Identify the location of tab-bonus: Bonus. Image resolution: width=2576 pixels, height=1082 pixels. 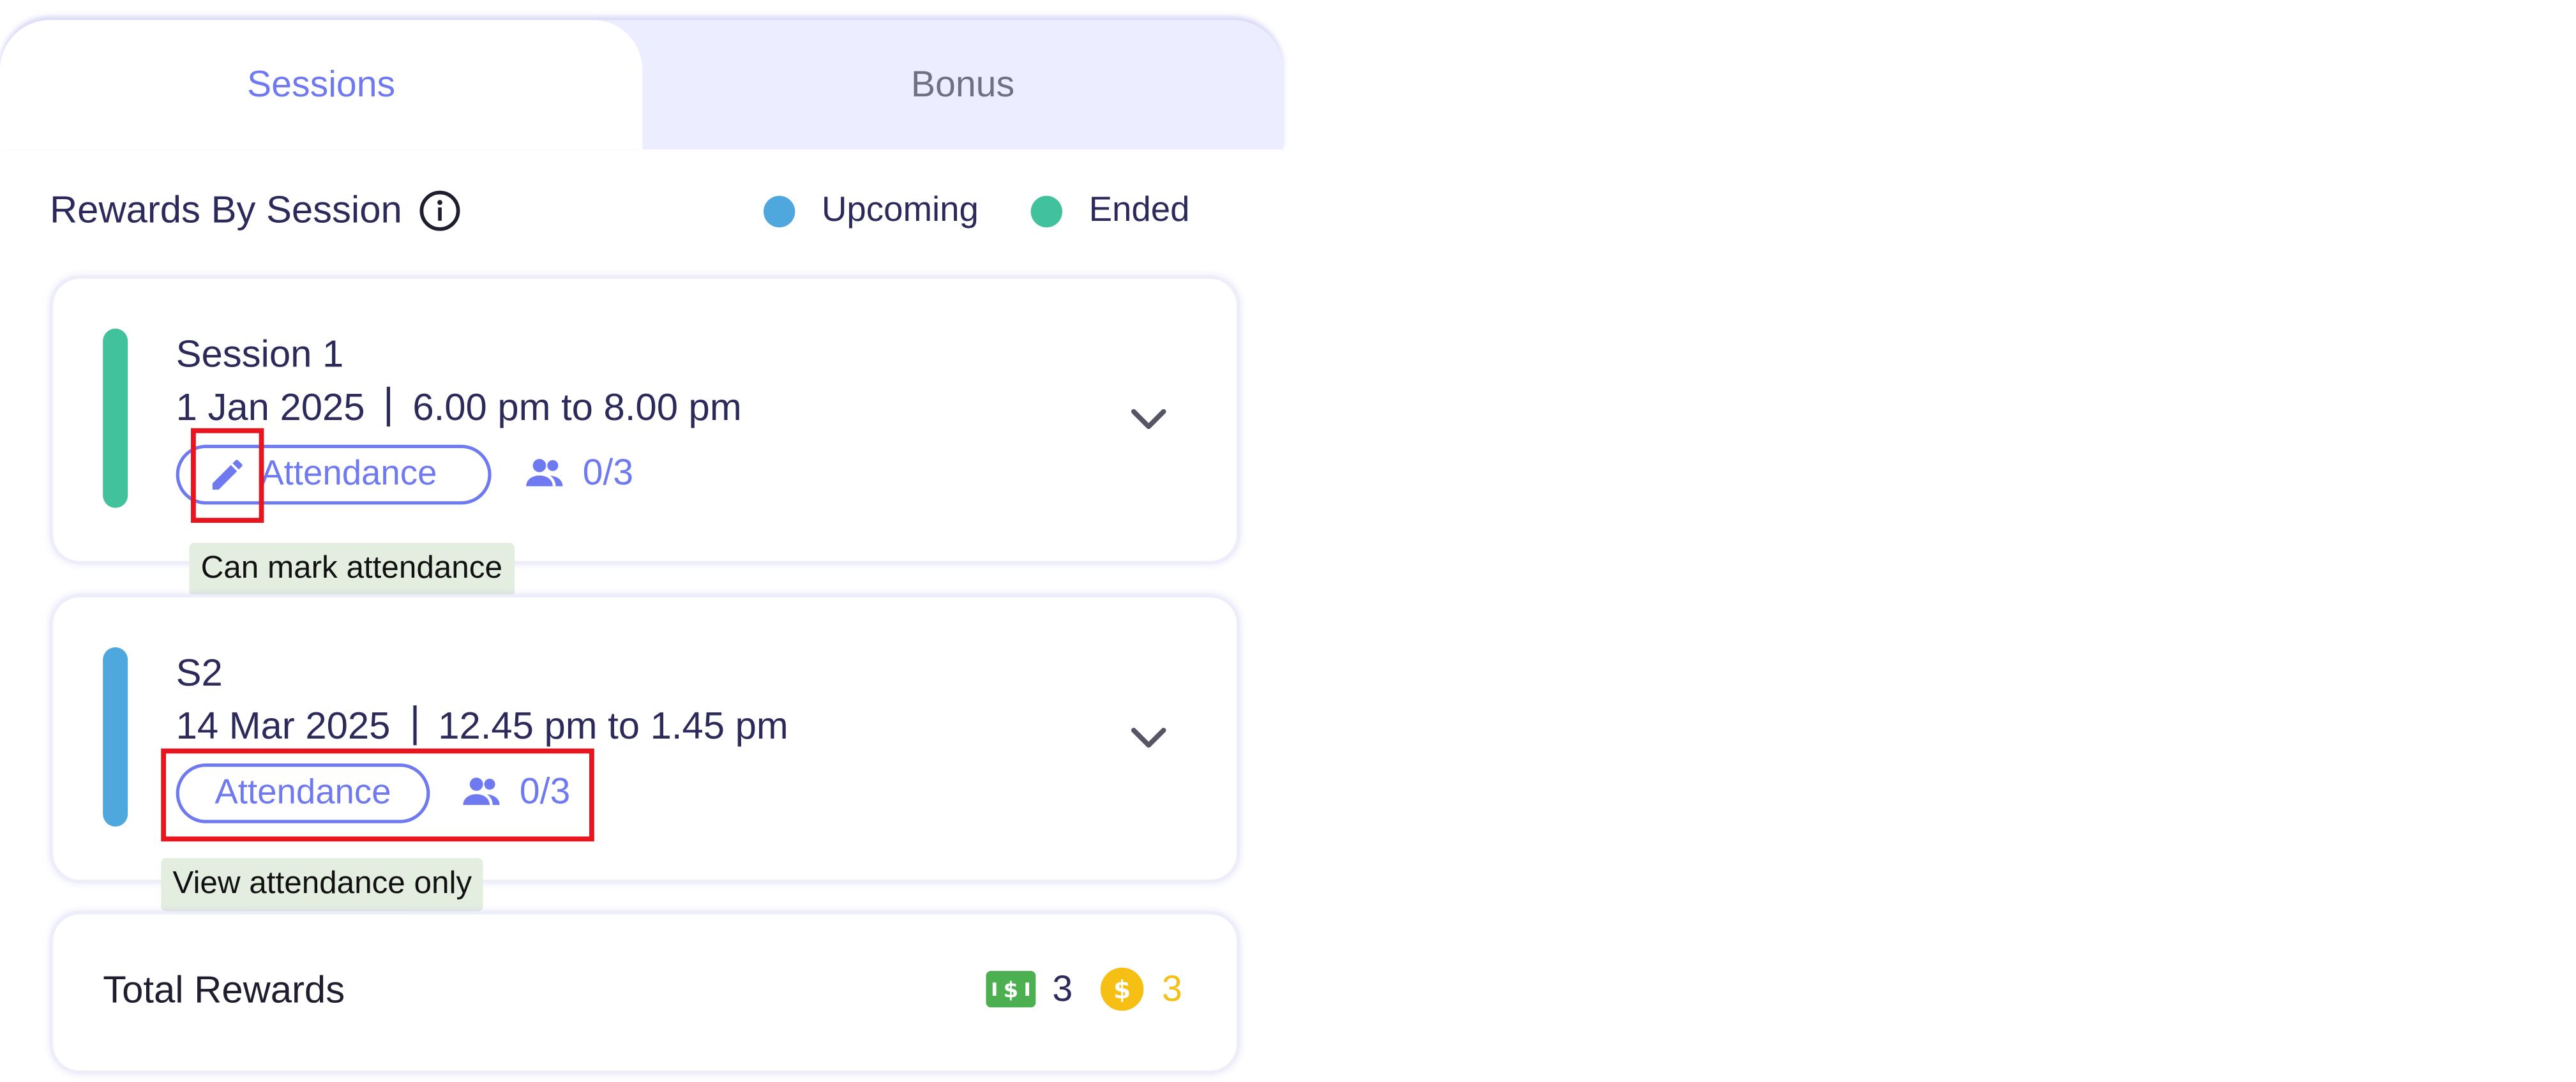
(962, 84).